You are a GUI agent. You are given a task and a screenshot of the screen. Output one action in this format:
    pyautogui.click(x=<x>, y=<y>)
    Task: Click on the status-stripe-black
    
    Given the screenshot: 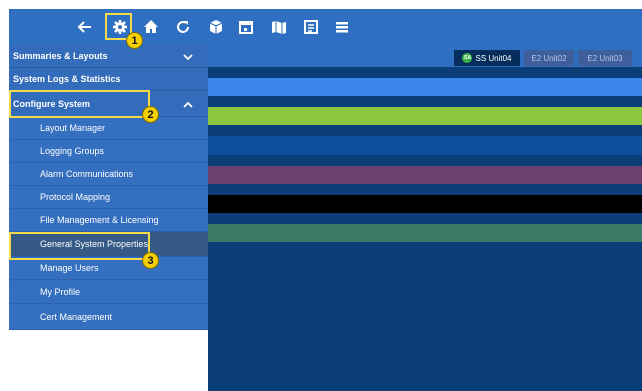 What is the action you would take?
    pyautogui.click(x=425, y=204)
    